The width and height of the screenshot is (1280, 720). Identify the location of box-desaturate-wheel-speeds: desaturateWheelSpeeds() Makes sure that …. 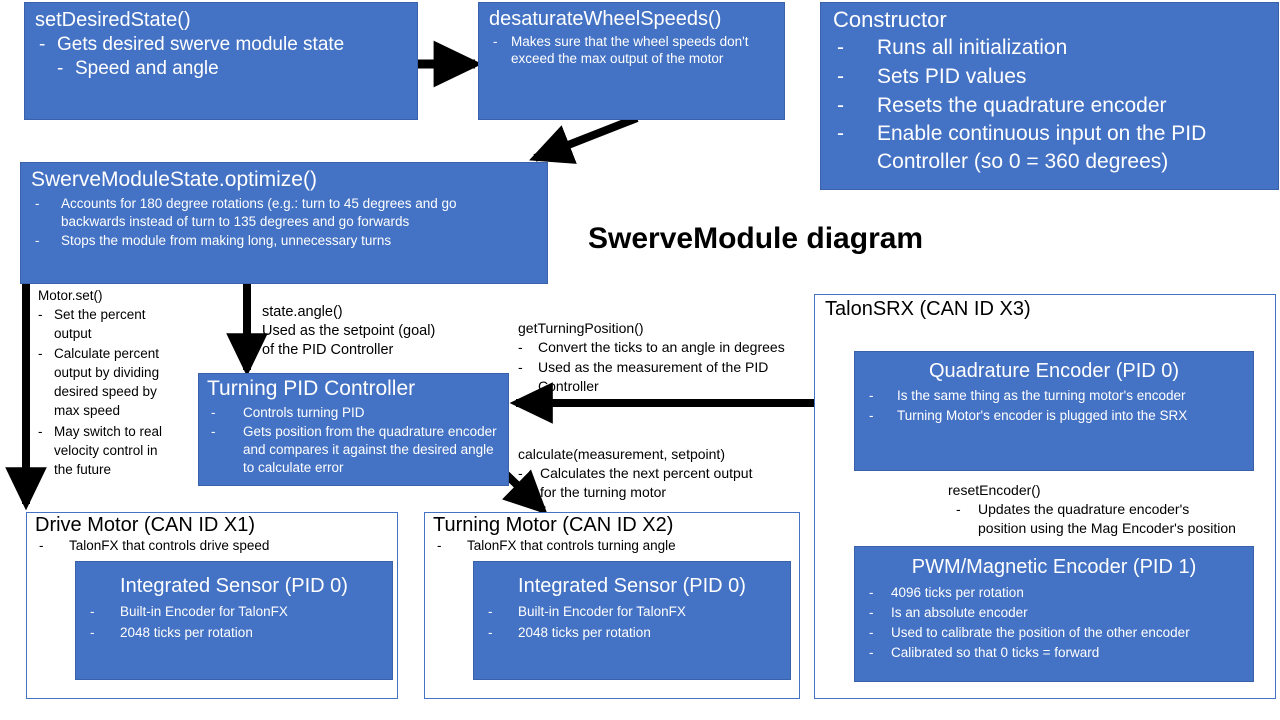
(631, 61).